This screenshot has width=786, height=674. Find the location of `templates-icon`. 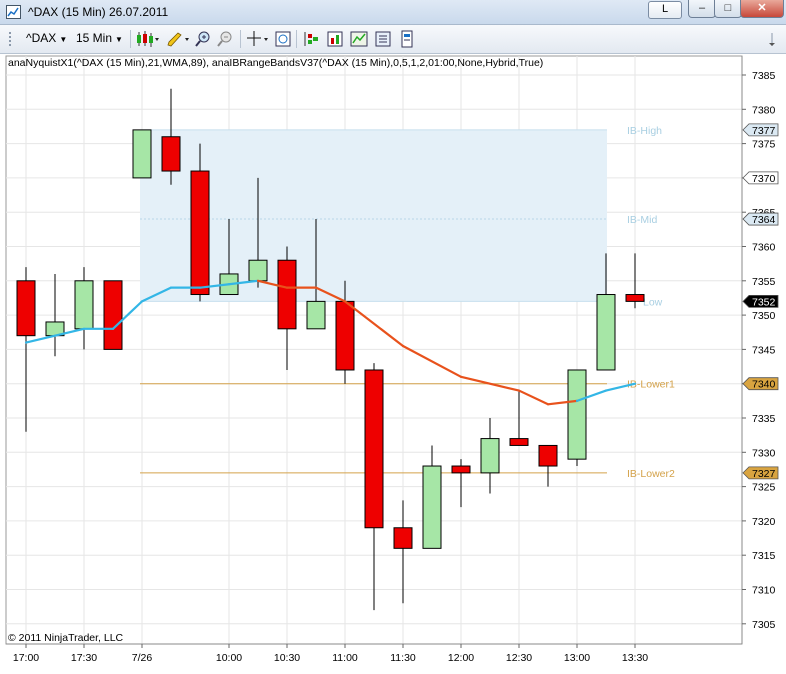

templates-icon is located at coordinates (407, 39).